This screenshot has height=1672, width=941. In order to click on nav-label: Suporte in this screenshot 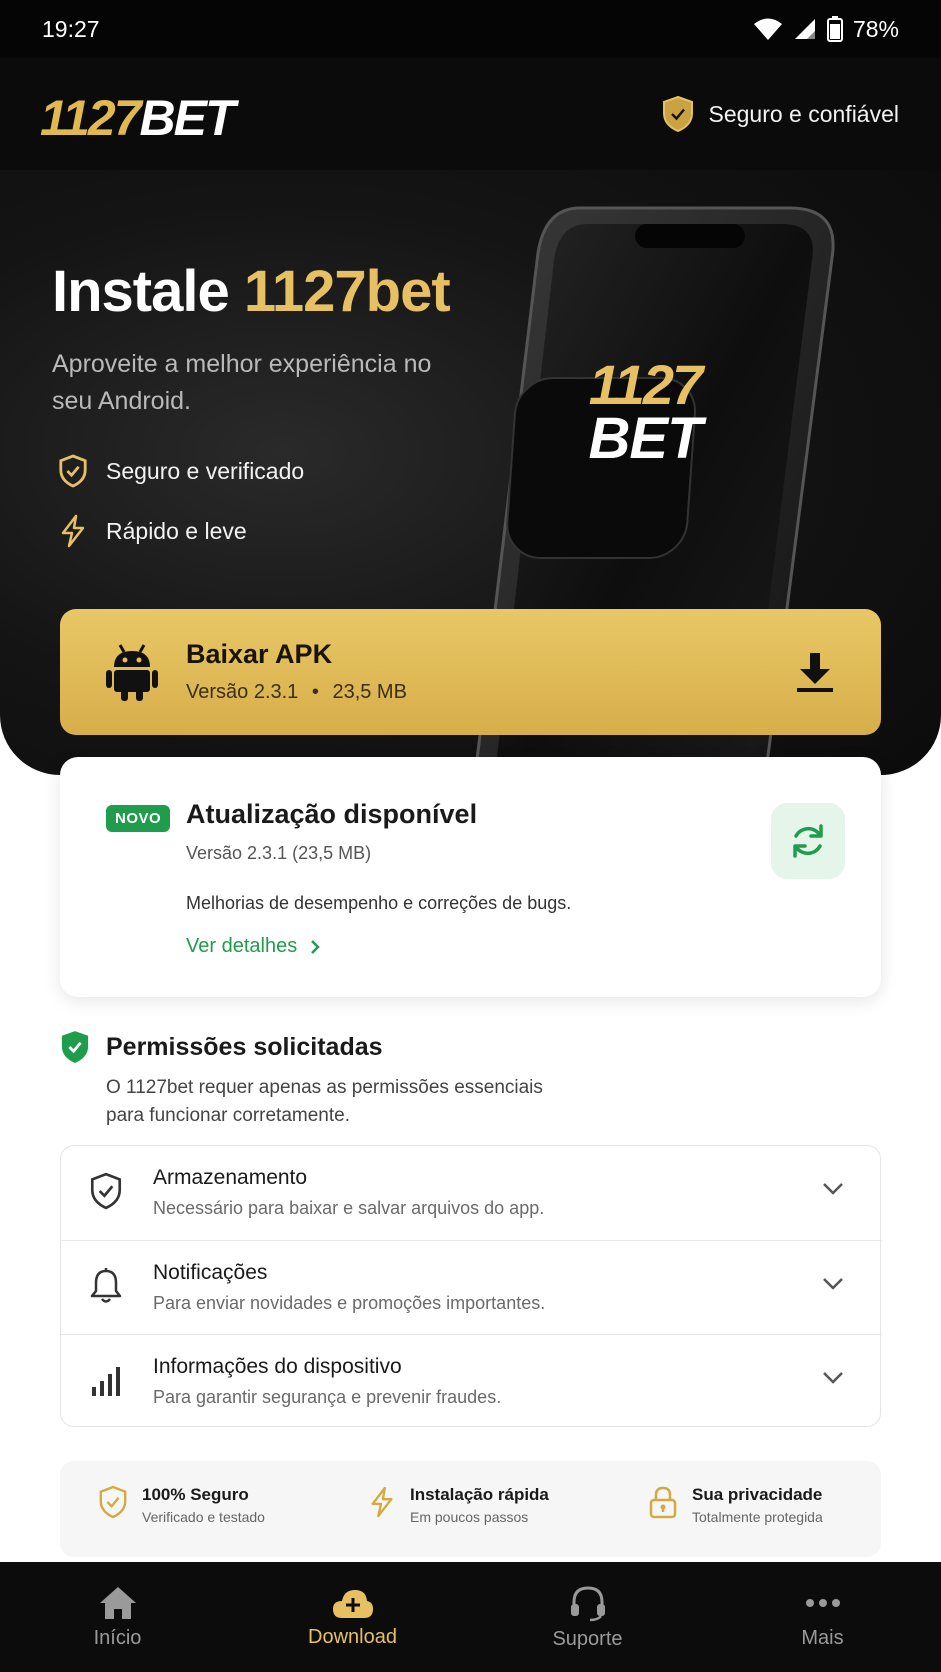, I will do `click(587, 1638)`.